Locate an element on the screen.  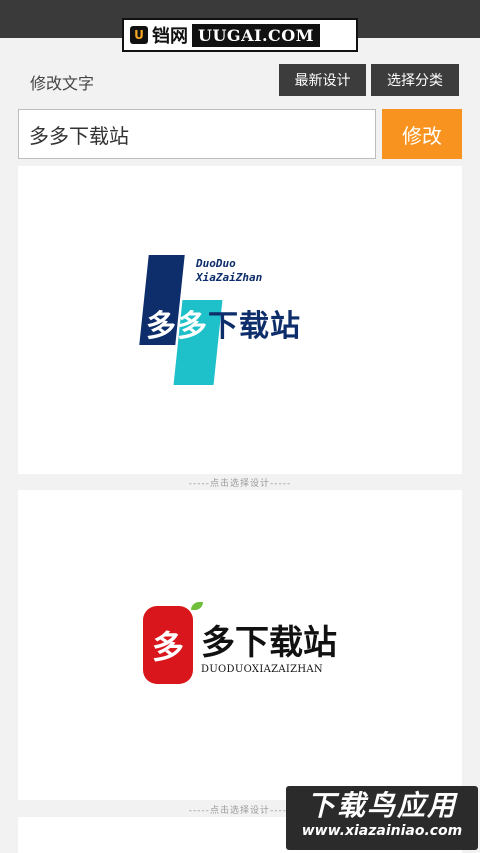
brand-name-cn: 铛网 is located at coordinates (170, 36).